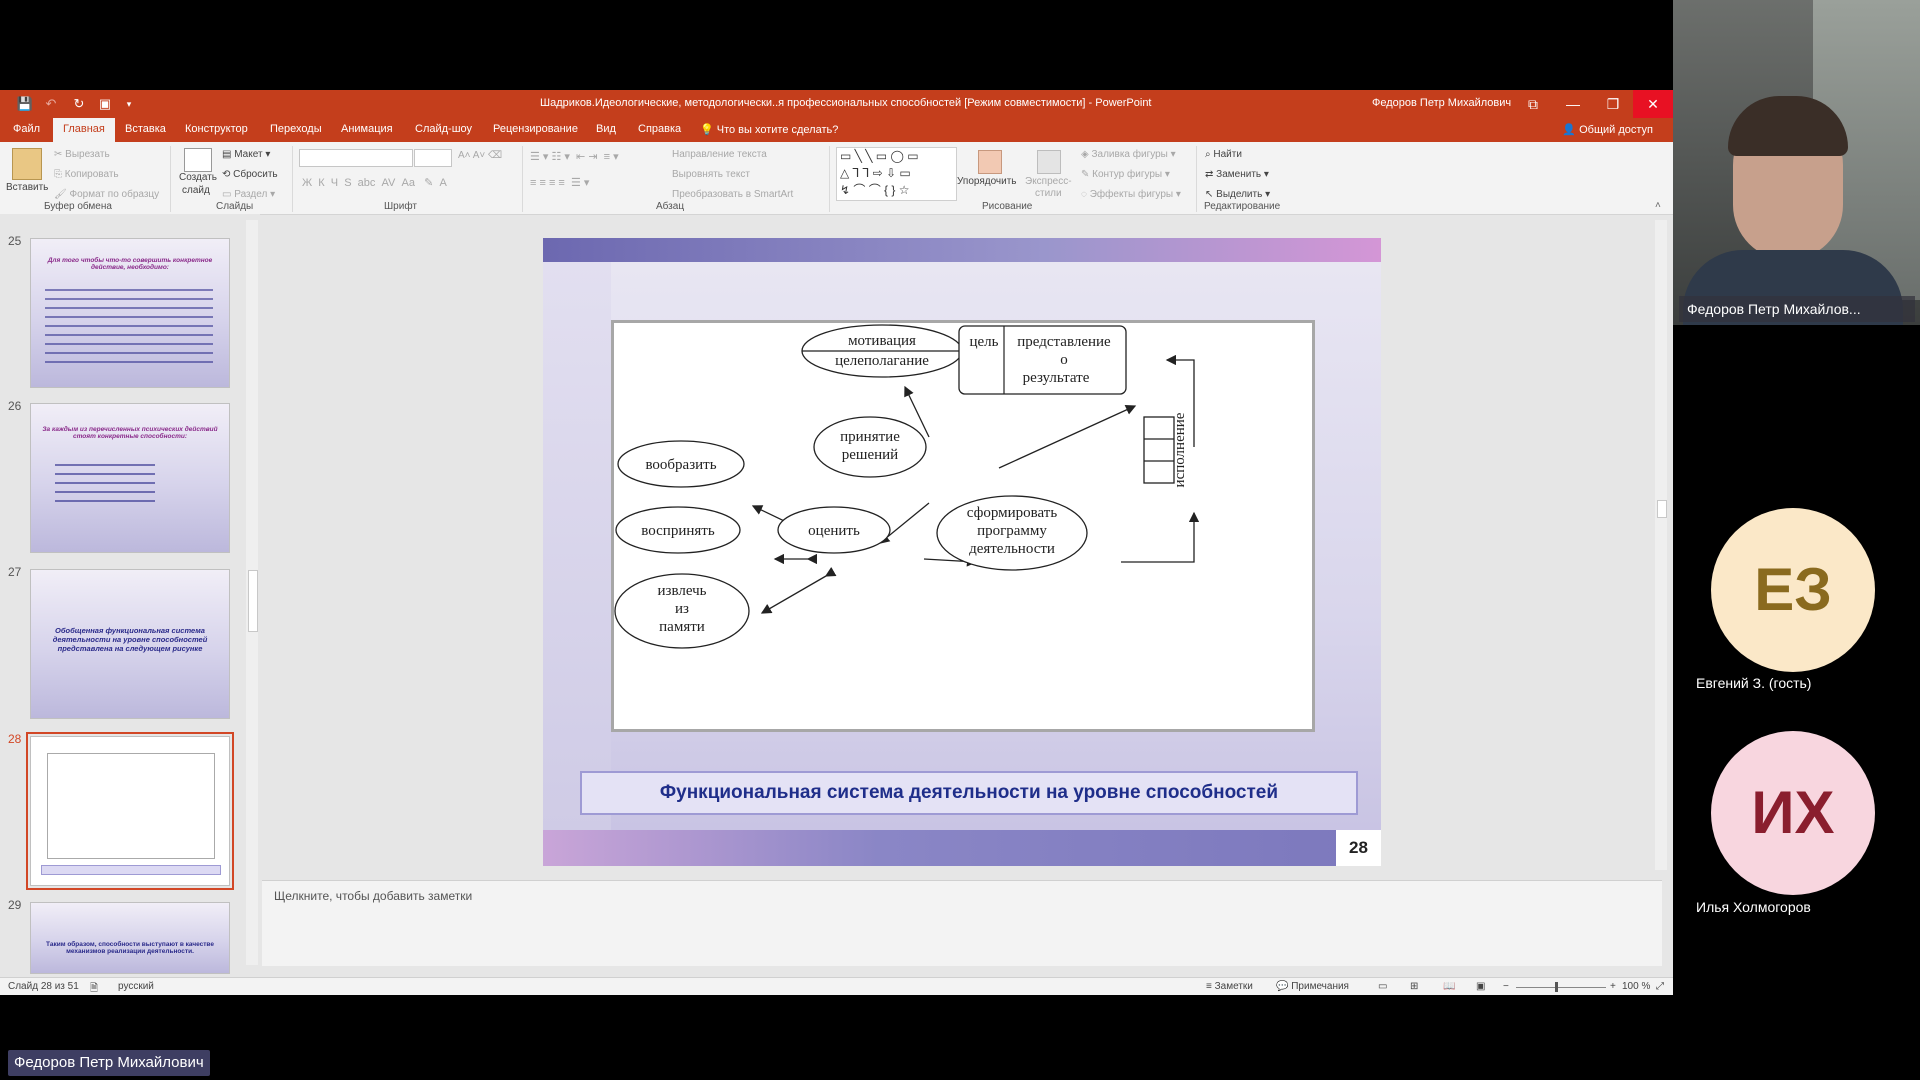 The height and width of the screenshot is (1080, 1920). I want to click on motivation-text-1: мотивация, so click(882, 341).